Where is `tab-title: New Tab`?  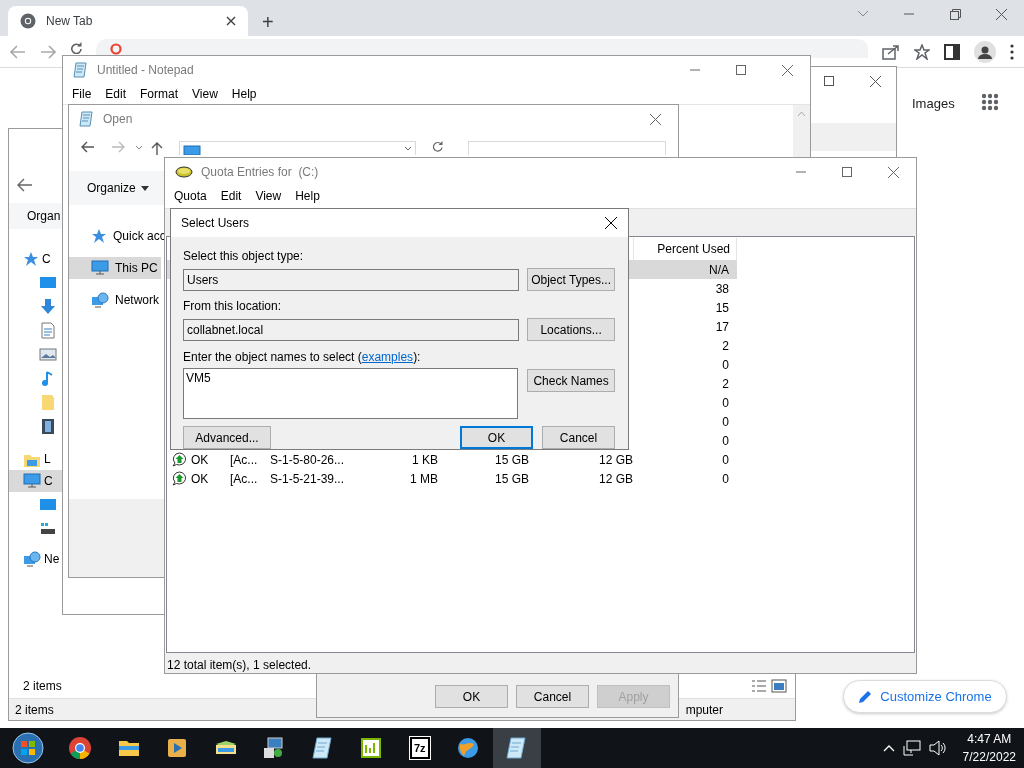 tab-title: New Tab is located at coordinates (70, 21).